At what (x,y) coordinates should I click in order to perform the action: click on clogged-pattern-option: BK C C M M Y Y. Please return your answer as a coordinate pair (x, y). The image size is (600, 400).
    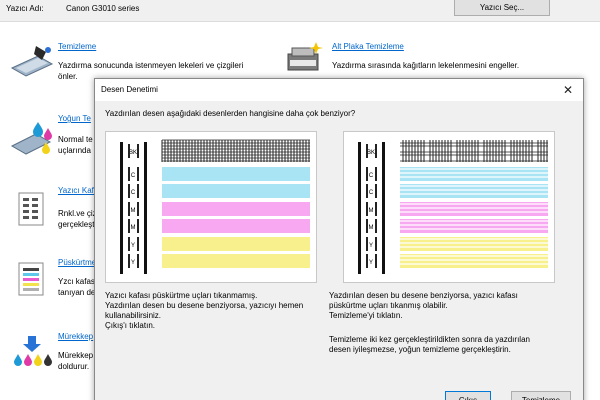
    Looking at the image, I should click on (449, 207).